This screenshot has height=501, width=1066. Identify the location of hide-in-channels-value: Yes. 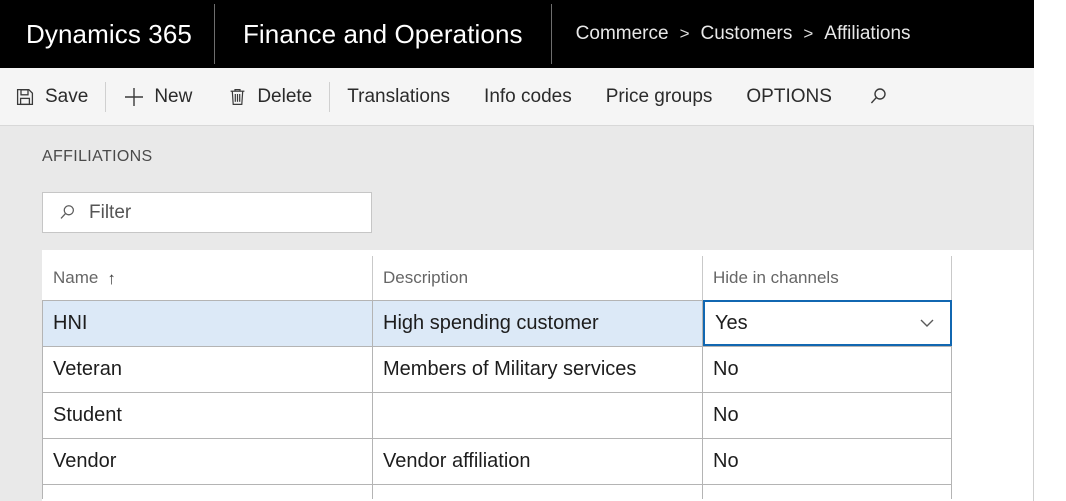
(731, 322).